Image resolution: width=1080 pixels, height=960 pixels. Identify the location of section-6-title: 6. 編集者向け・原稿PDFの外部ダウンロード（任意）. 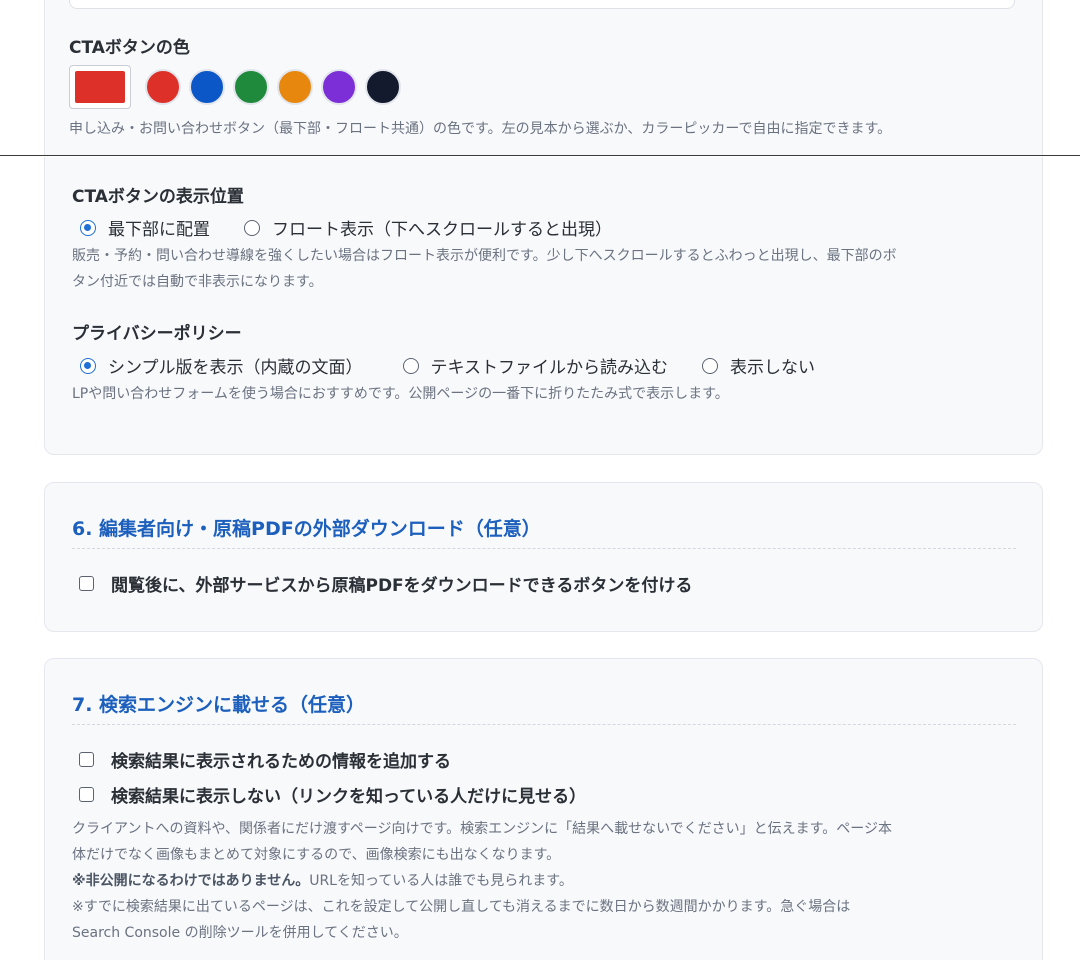
(306, 529).